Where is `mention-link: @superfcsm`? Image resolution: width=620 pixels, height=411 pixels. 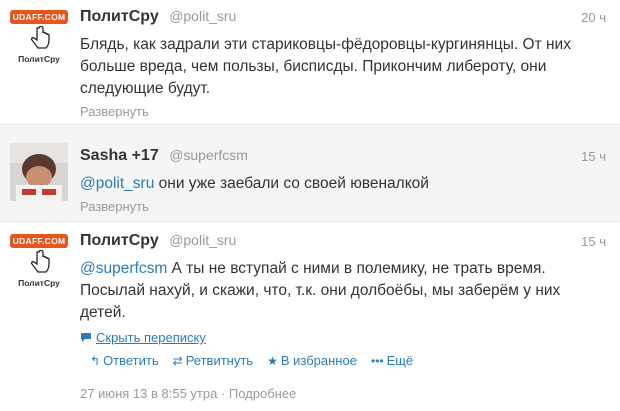
mention-link: @superfcsm is located at coordinates (123, 268).